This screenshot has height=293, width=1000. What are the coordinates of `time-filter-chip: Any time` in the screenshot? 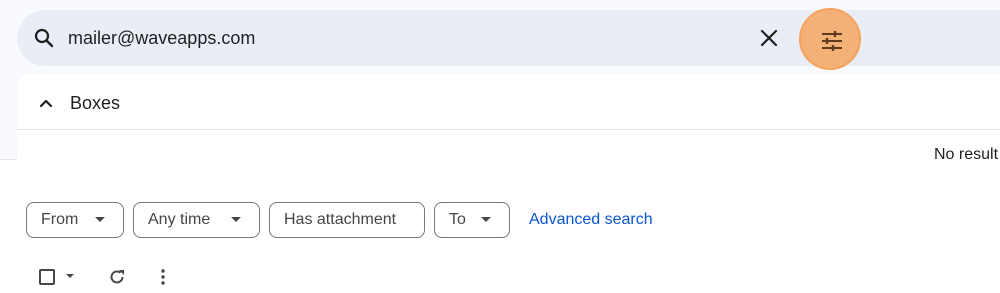 It's located at (196, 220).